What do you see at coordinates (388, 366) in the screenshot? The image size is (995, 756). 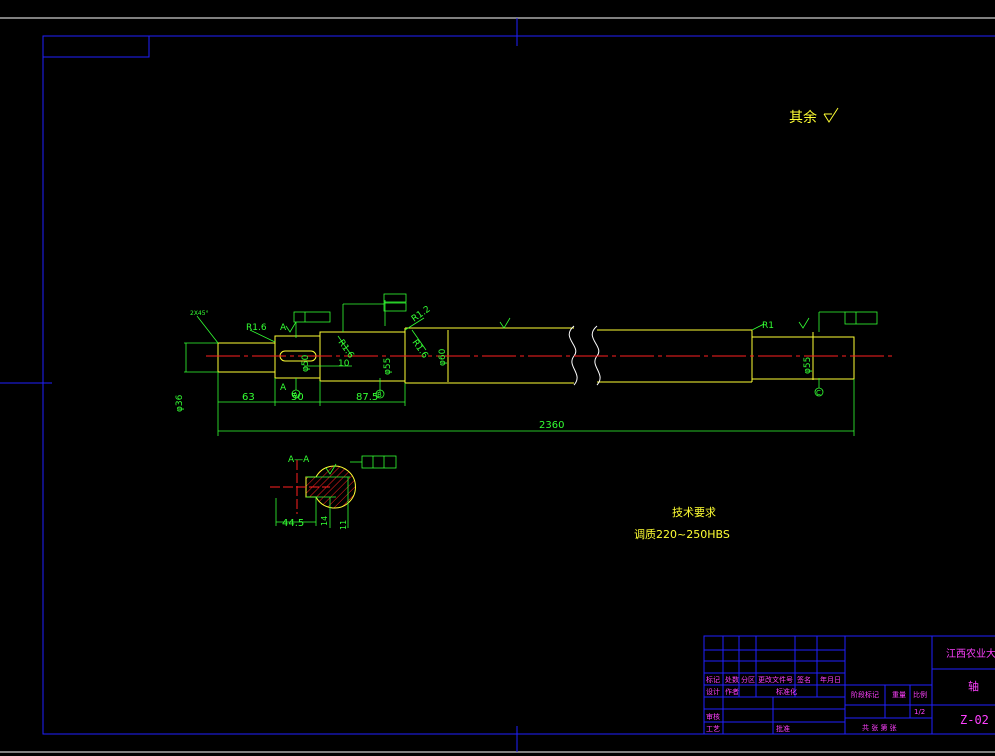 I see `dim-dia-55-left: φ55` at bounding box center [388, 366].